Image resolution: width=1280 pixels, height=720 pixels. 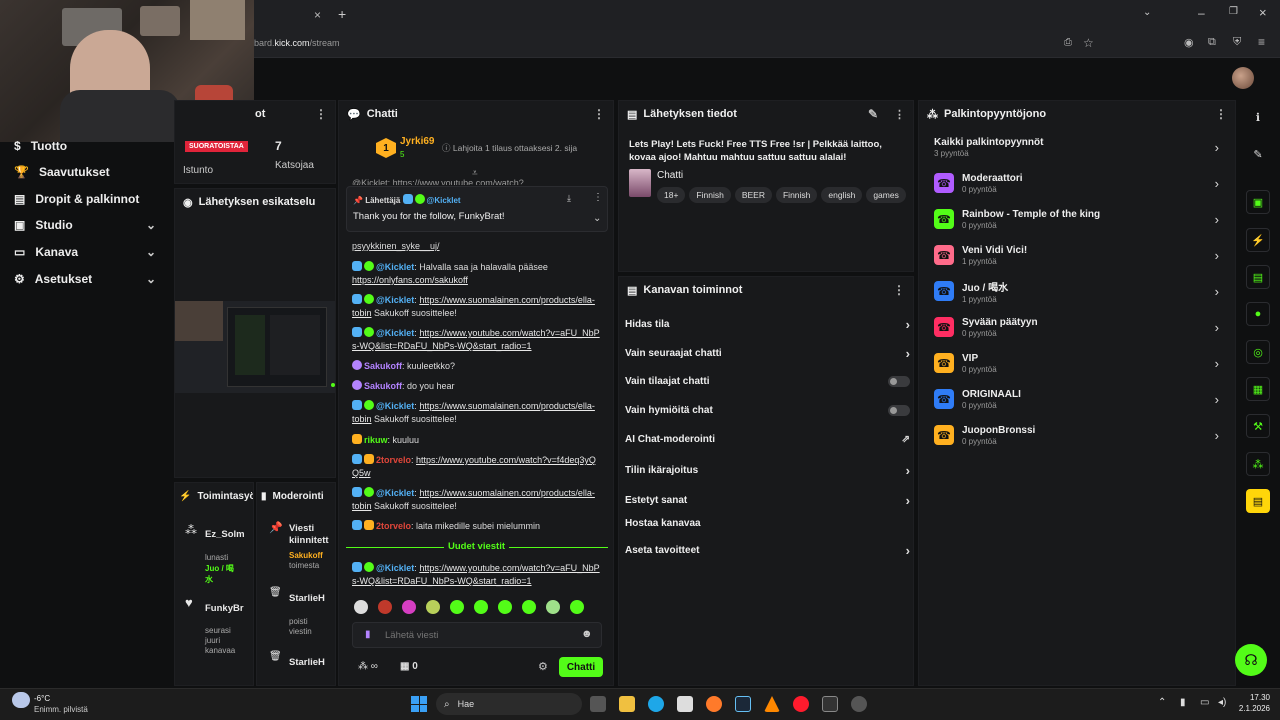 What do you see at coordinates (509, 148) in the screenshot?
I see `gift-prompt: ⓘ Lahjoita 1 tilaus ottaaksesi 2. sija` at bounding box center [509, 148].